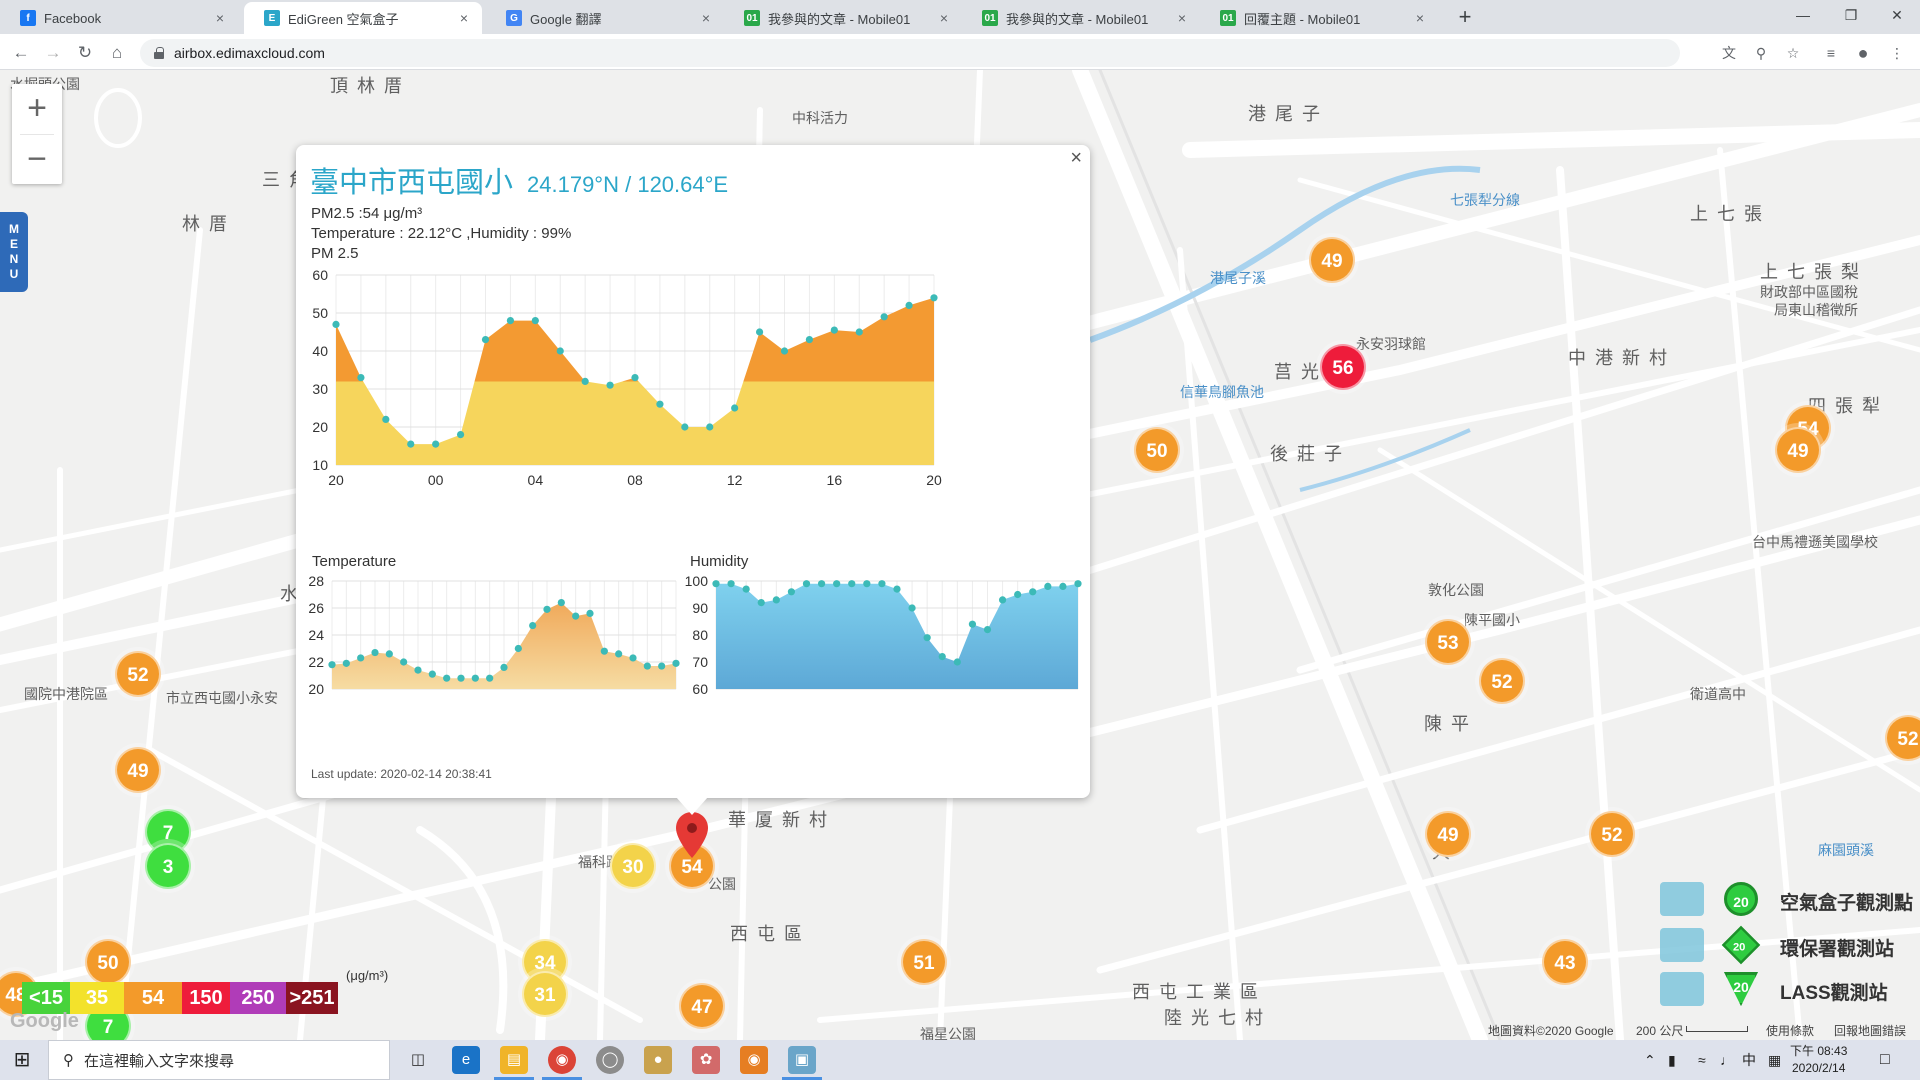 This screenshot has width=1920, height=1080. Describe the element at coordinates (1851, 15) in the screenshot. I see `maximize-button: ❐` at that location.